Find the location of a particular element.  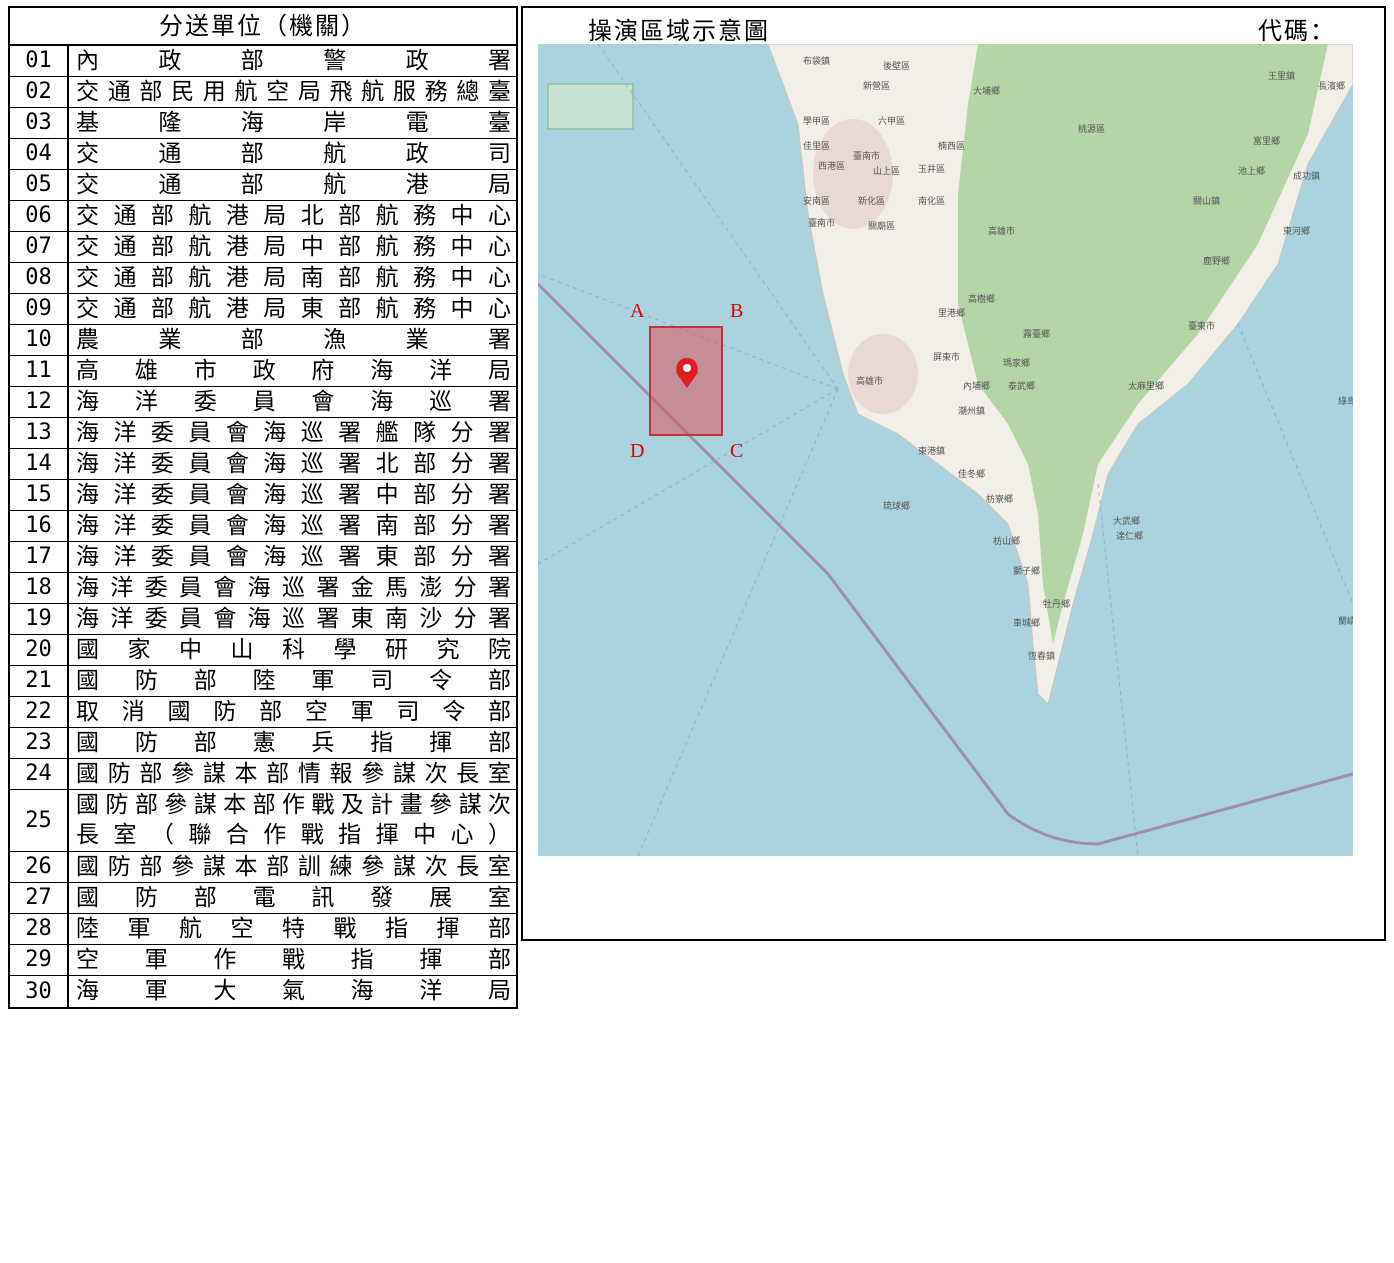

units-table-row: 05 交通部航港局 is located at coordinates (263, 185).